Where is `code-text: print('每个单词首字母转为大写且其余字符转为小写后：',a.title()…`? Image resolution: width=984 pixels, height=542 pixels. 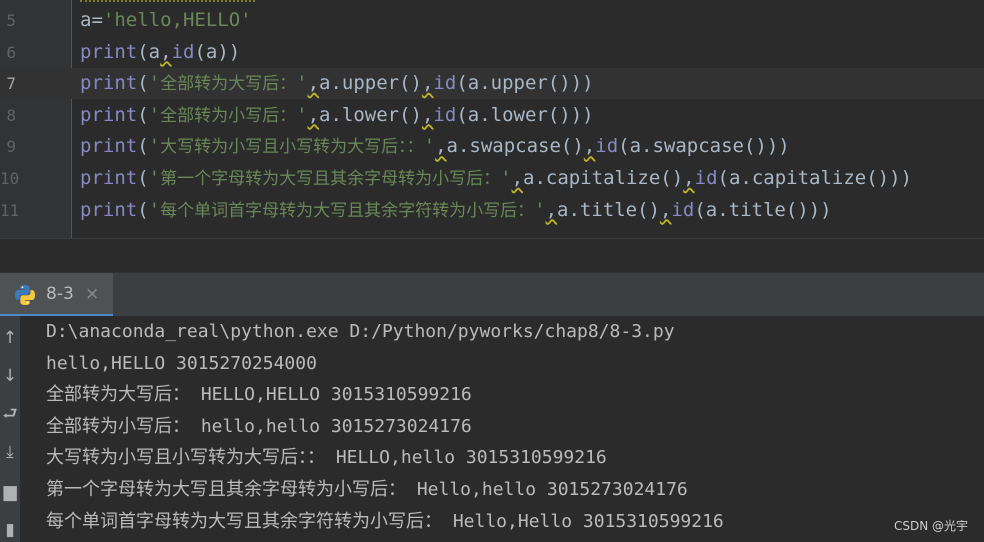
code-text: print('每个单词首字母转为大写且其余字符转为小写后：',a.title()… is located at coordinates (456, 211).